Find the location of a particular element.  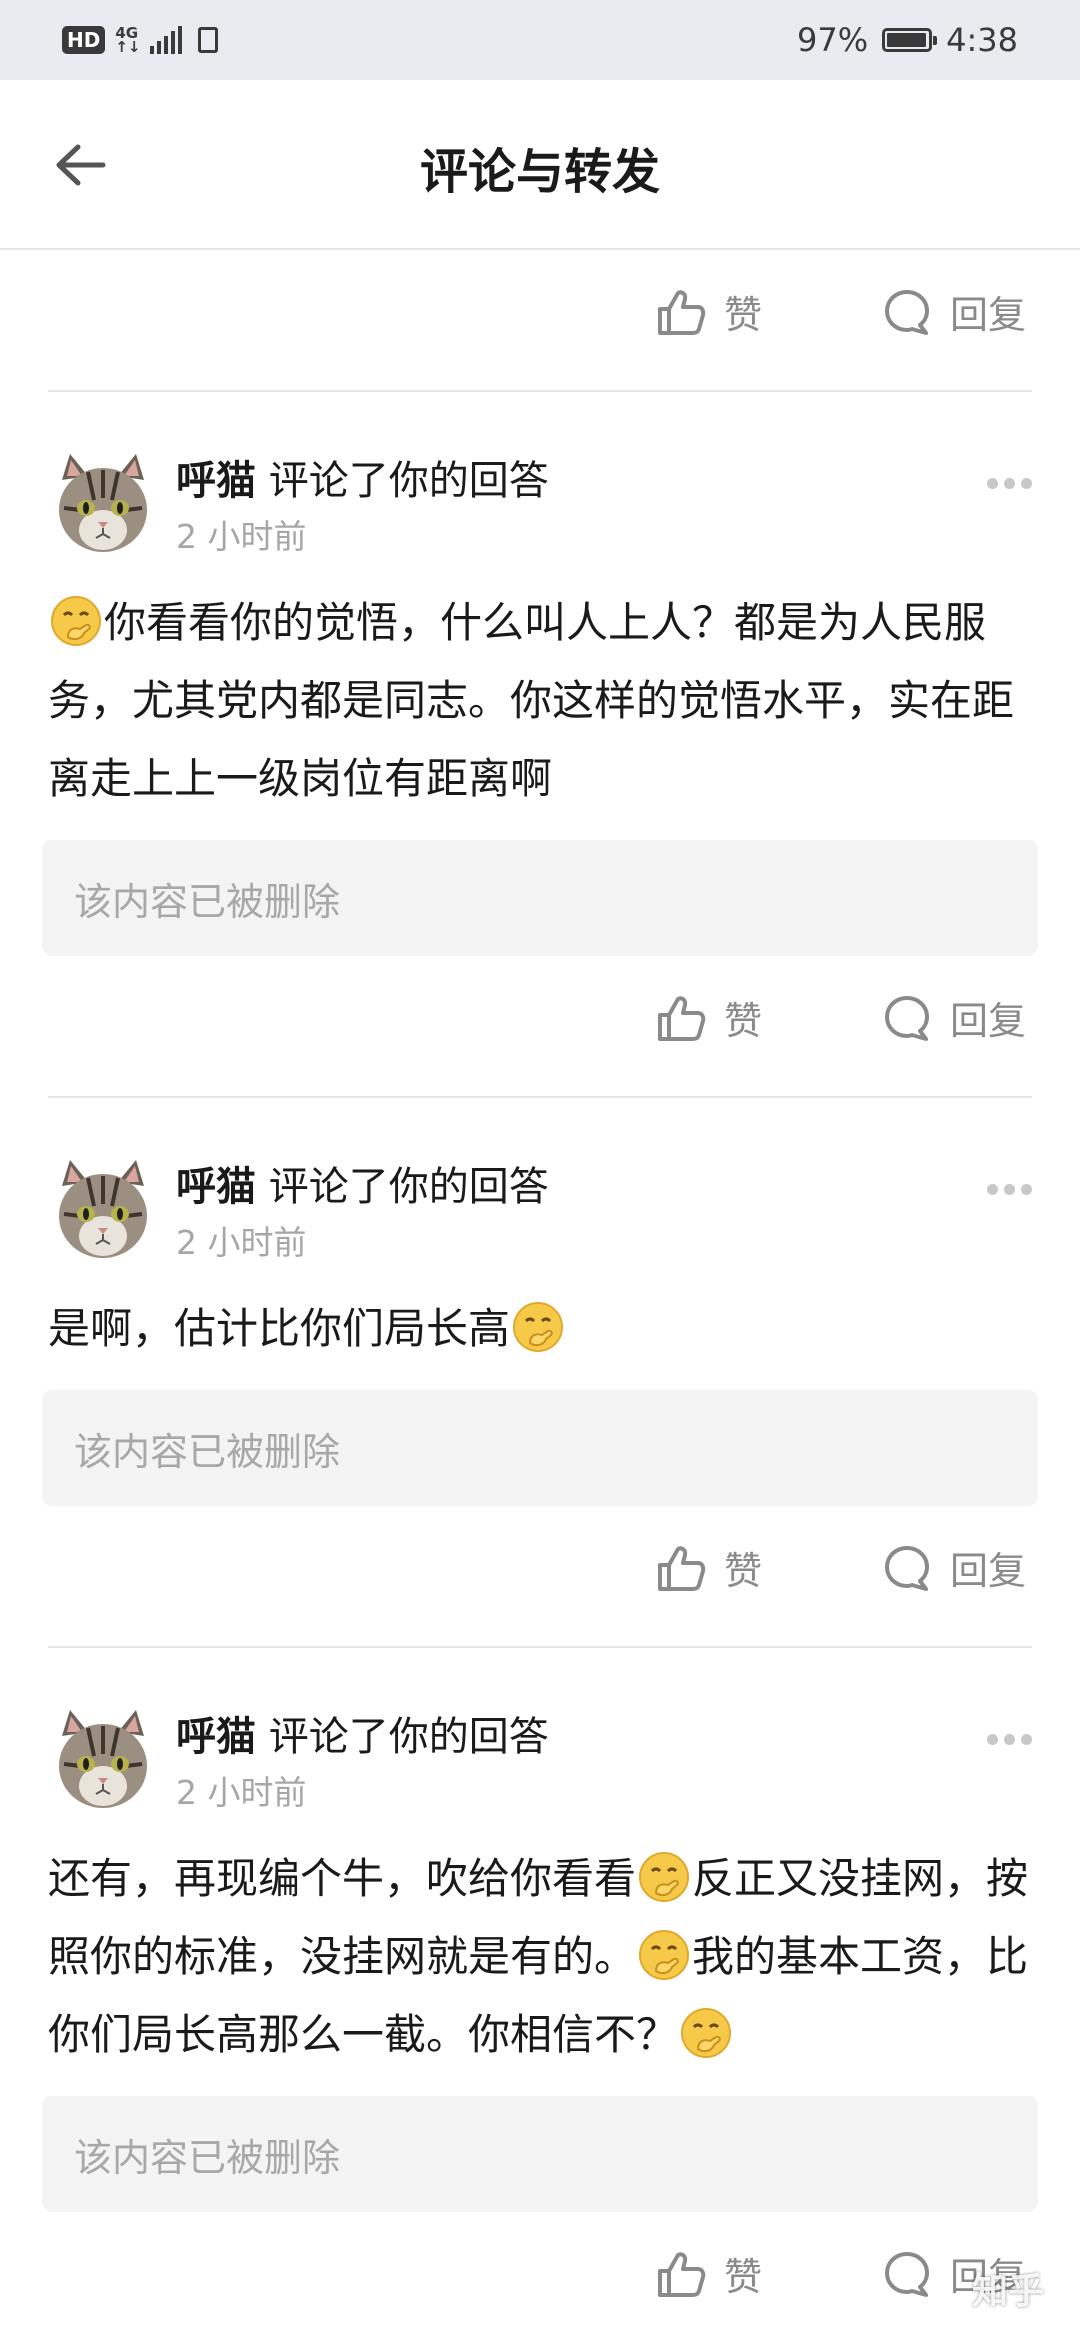

status-right-icons: 97% 4:38 is located at coordinates (907, 40).